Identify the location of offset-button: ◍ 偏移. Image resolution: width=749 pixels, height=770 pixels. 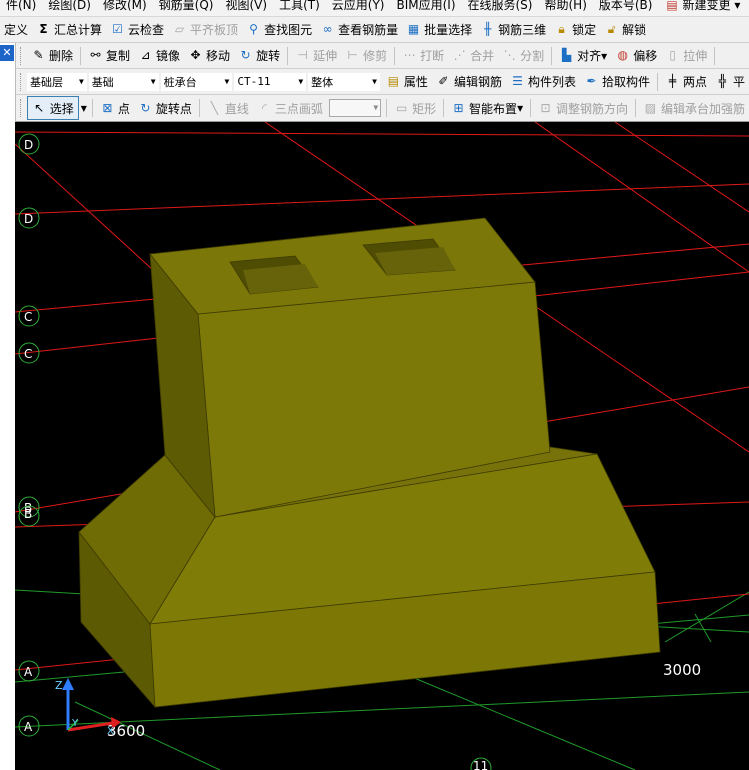
(636, 56).